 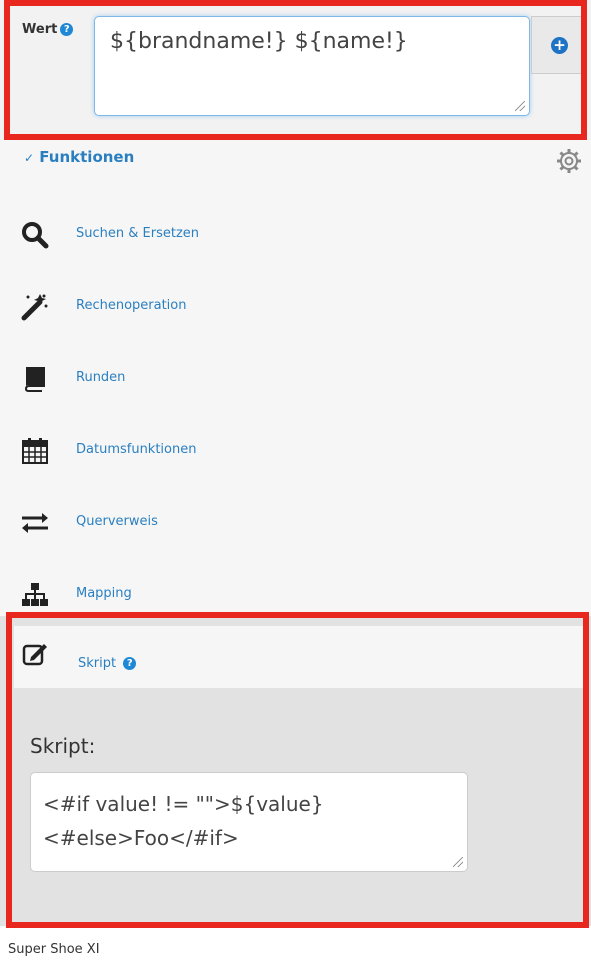 I want to click on functions-header: ✓ Funktionen, so click(x=79, y=157).